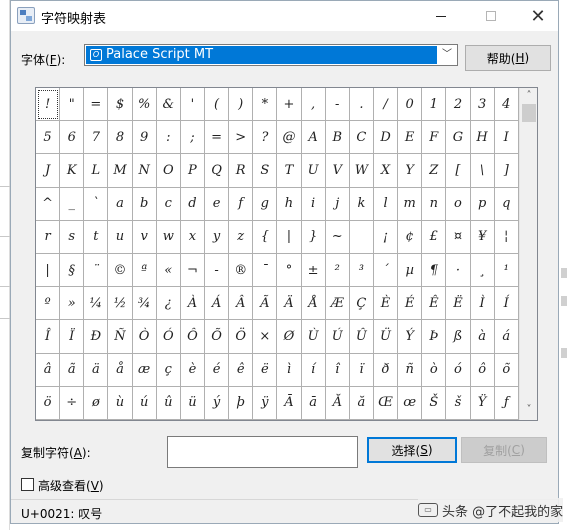  I want to click on character-cell: v, so click(144, 237).